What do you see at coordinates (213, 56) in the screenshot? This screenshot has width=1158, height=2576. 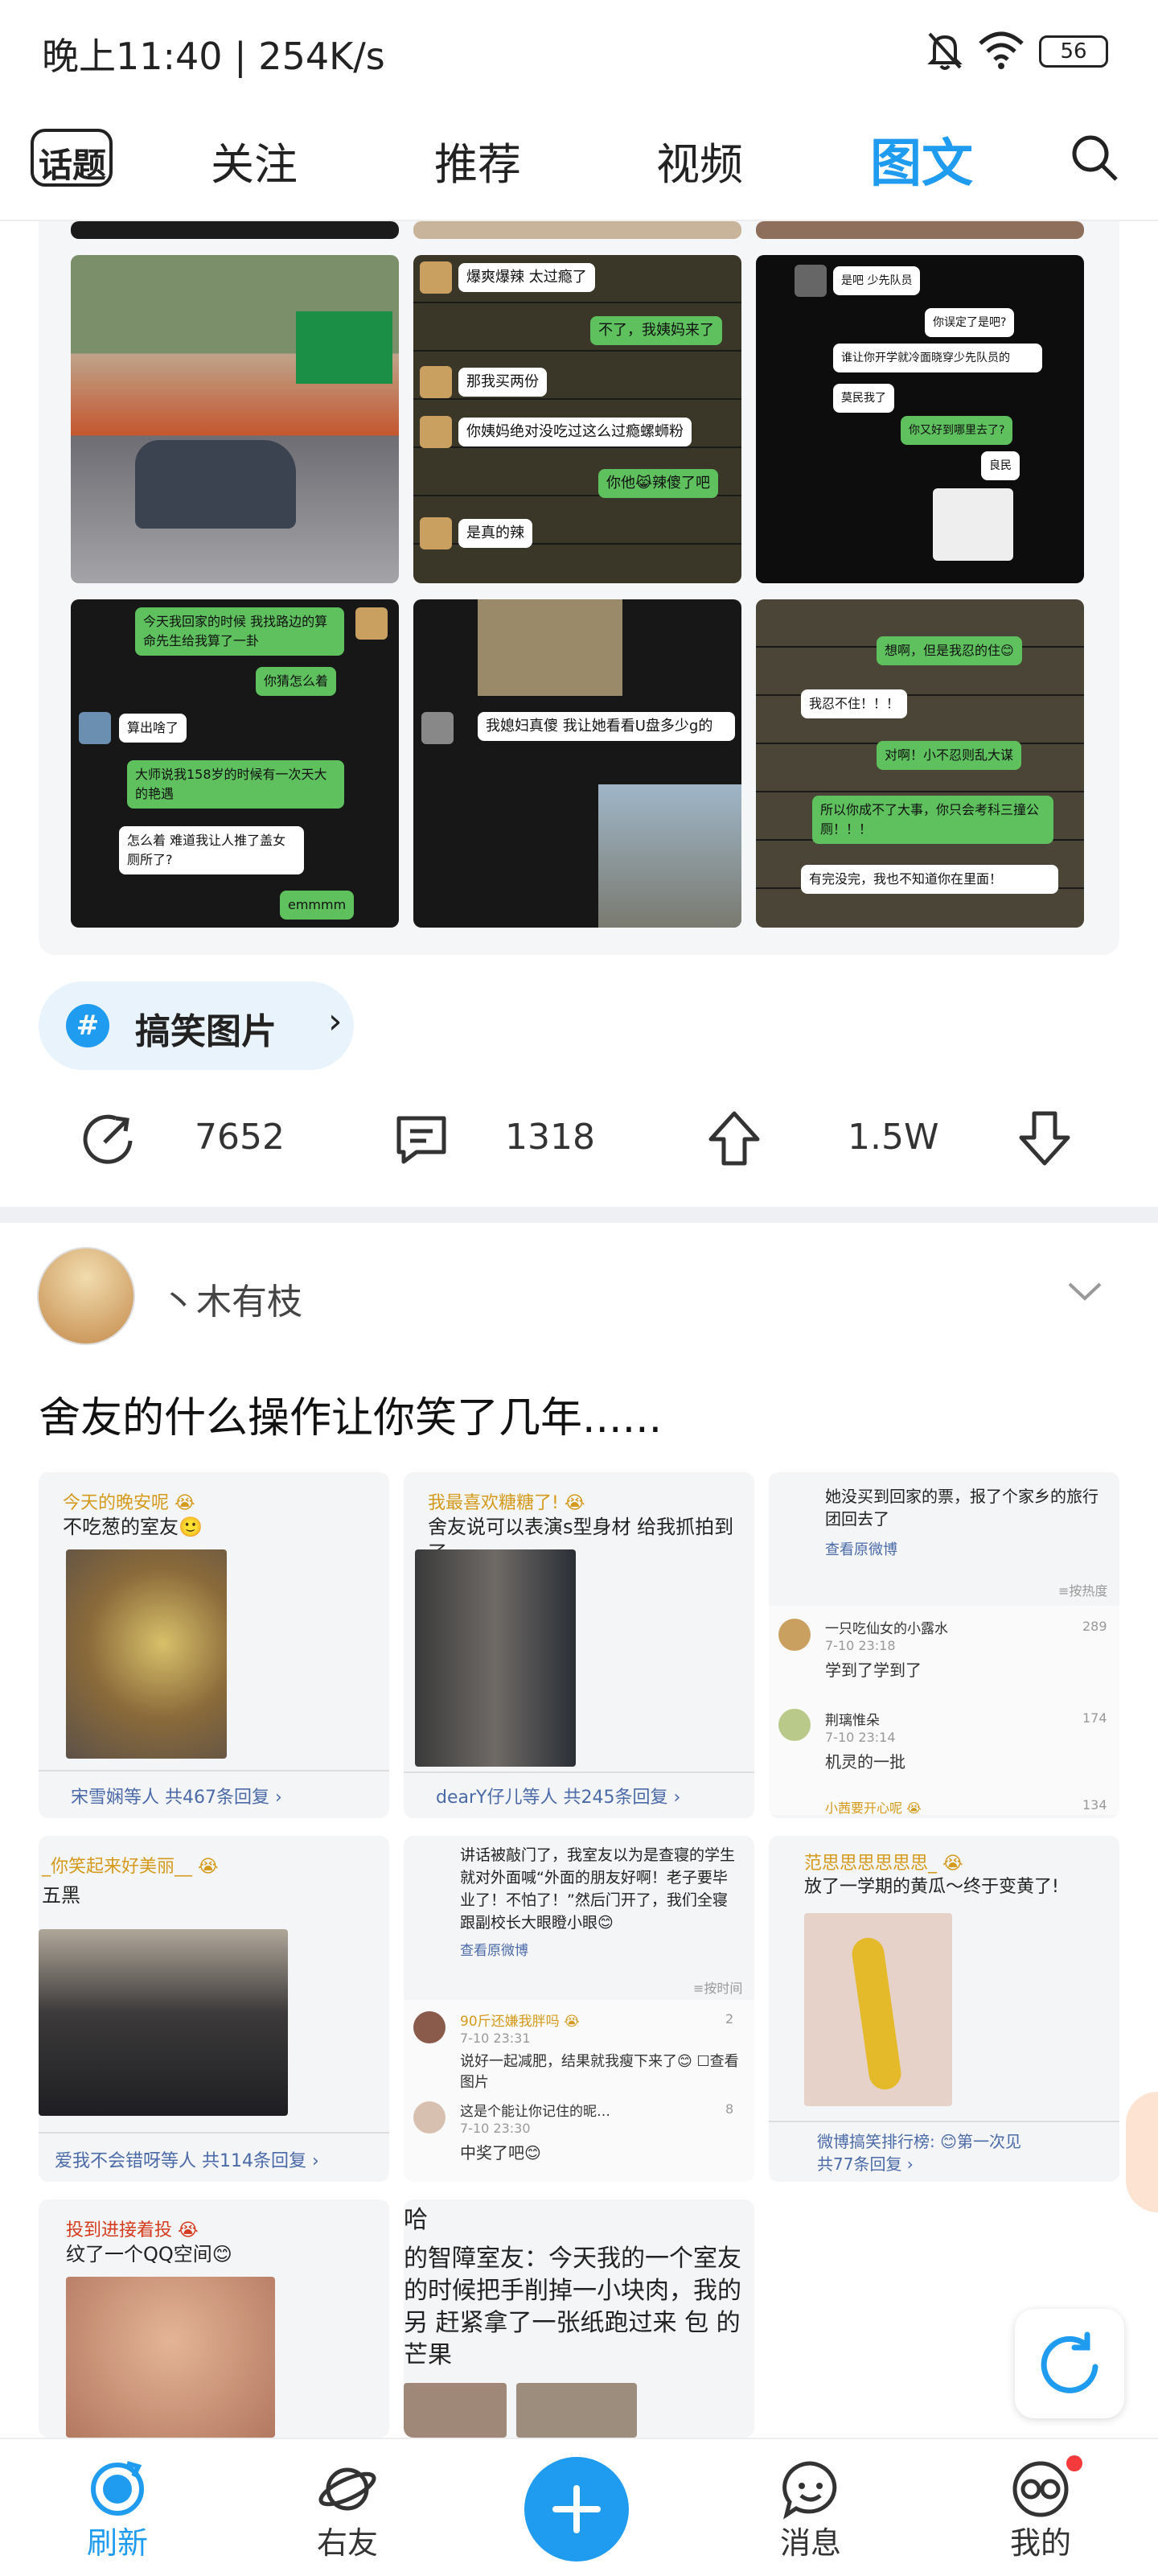 I see `status-time-speed: 晚上11:40 | 254K/s` at bounding box center [213, 56].